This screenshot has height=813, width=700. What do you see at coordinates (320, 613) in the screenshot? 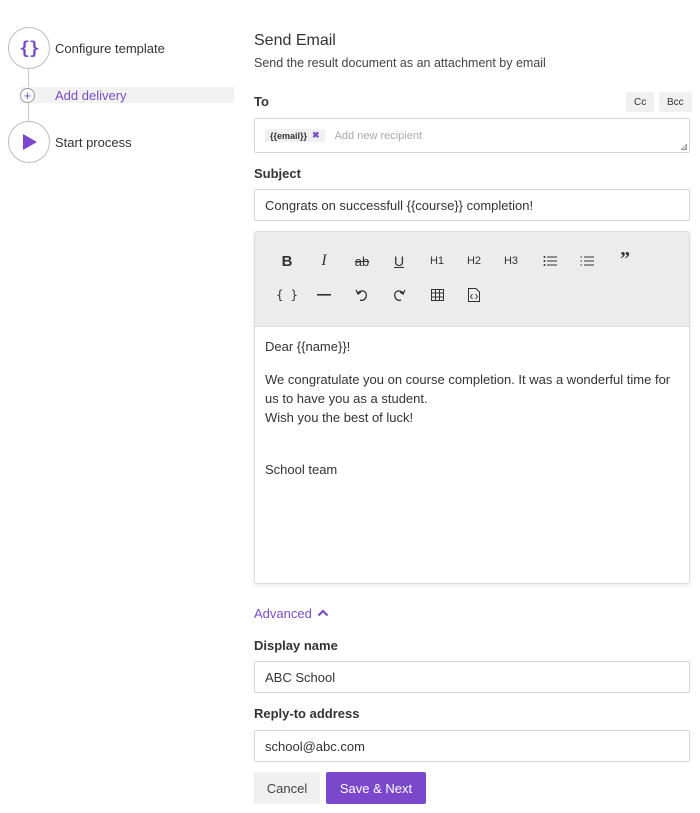
I see `chevron-up-icon` at bounding box center [320, 613].